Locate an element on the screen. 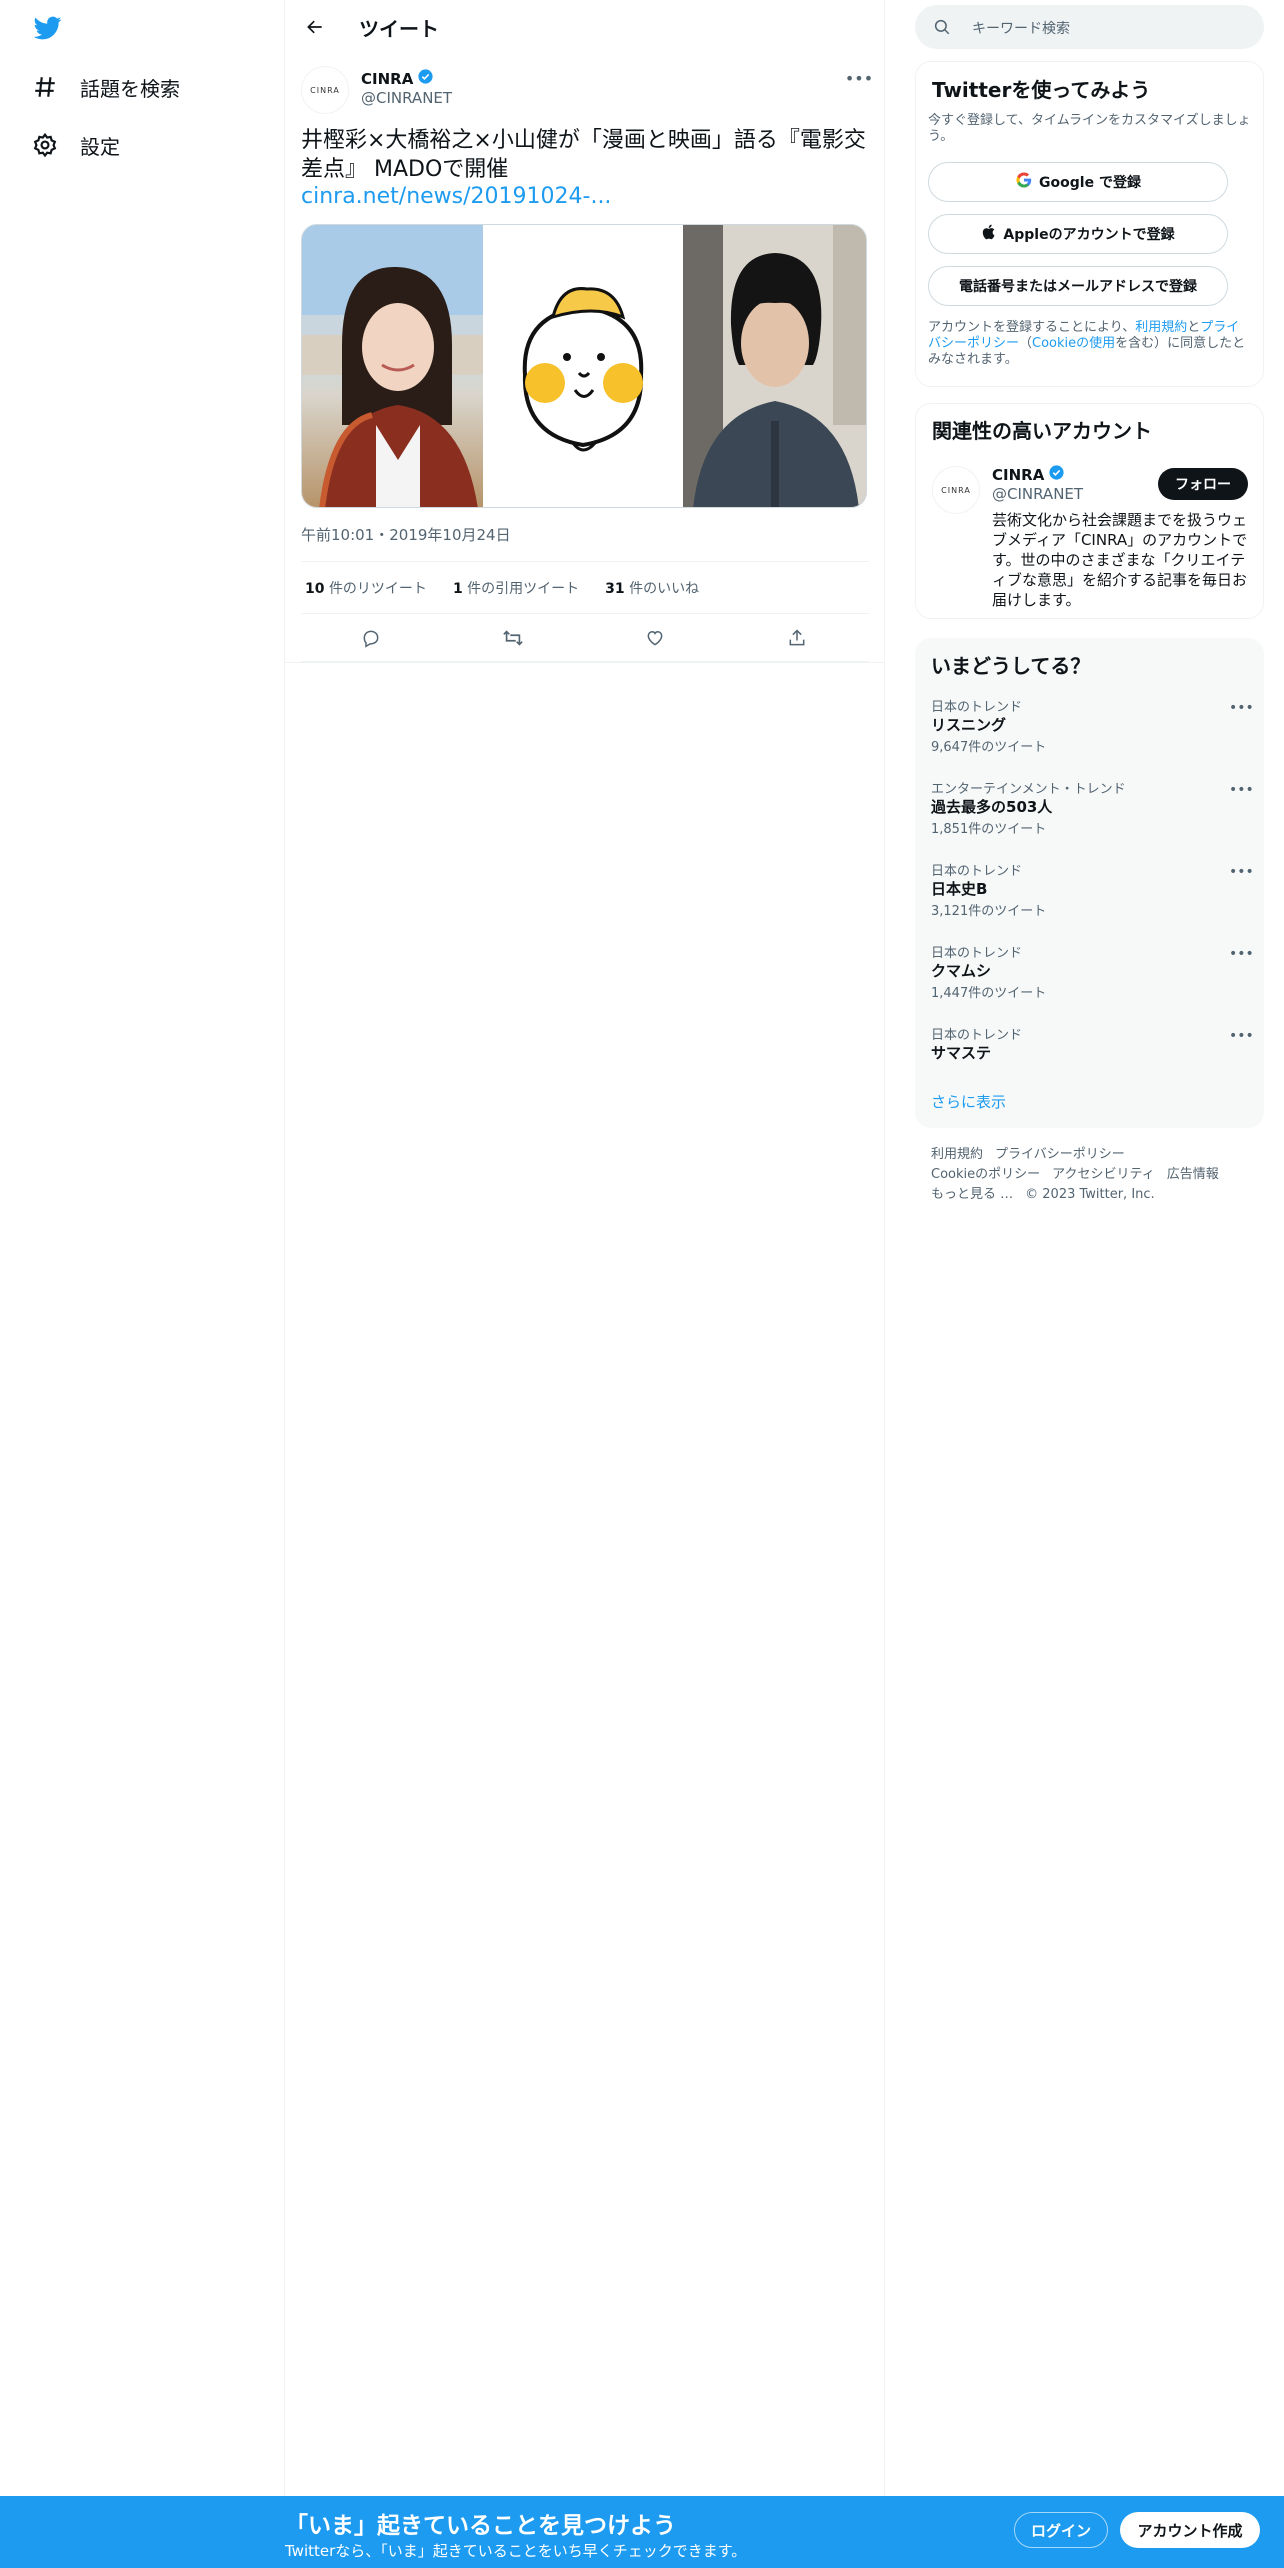 The width and height of the screenshot is (1284, 2568). related-avatar-text: CINRA is located at coordinates (956, 490).